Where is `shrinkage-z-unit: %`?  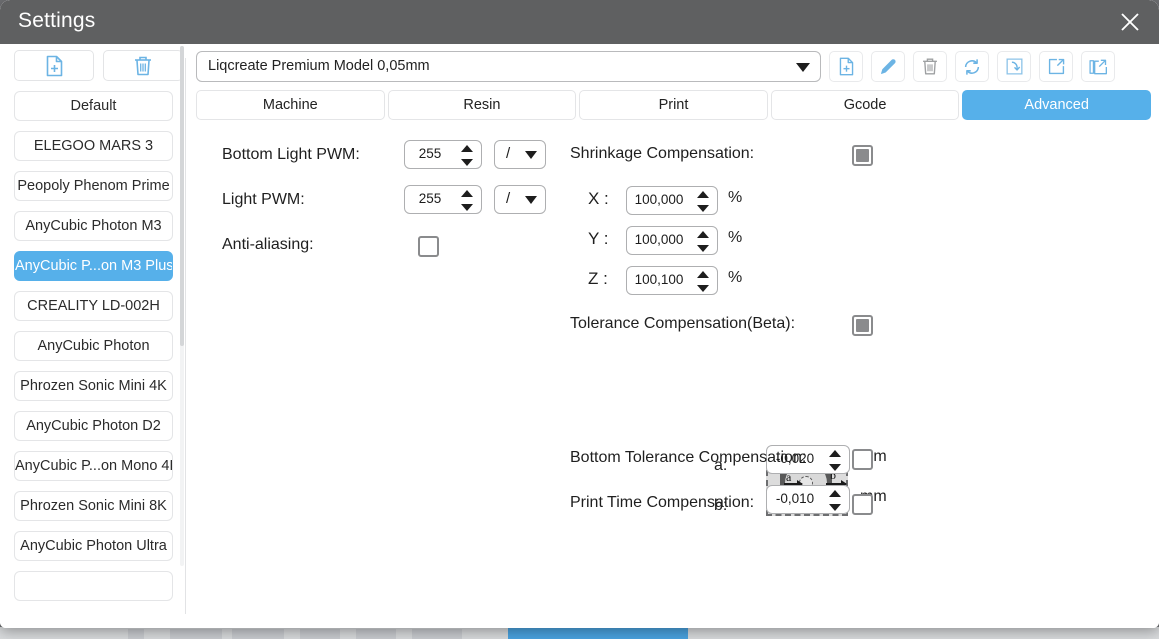 shrinkage-z-unit: % is located at coordinates (735, 277).